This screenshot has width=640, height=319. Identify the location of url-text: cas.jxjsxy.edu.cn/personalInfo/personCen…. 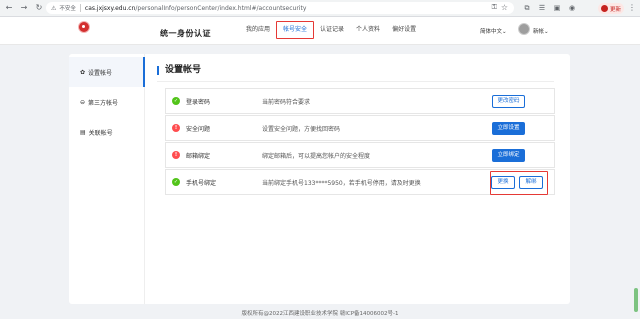
(195, 8).